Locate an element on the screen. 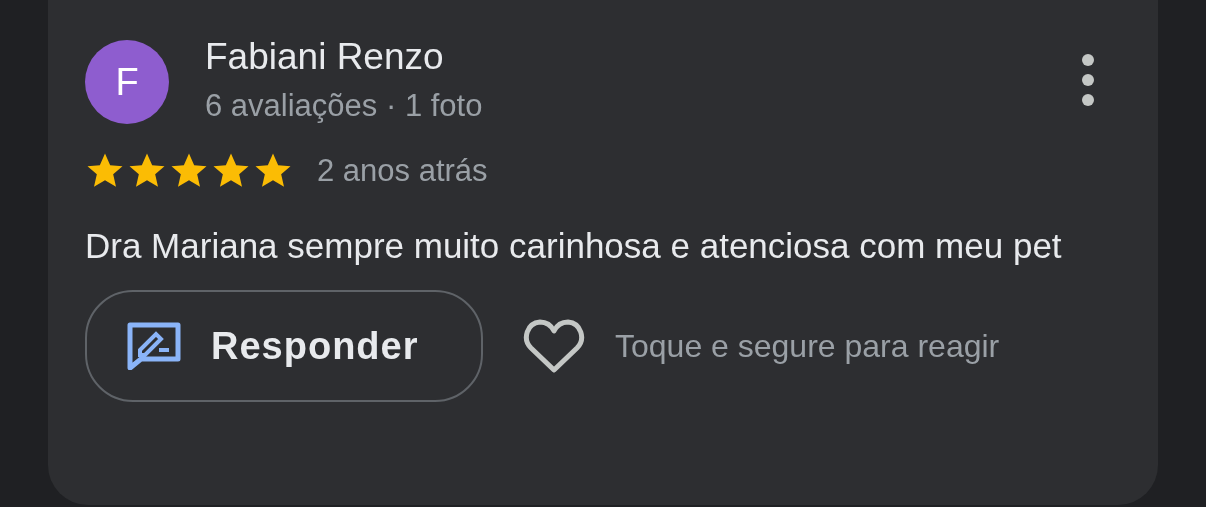  review-time: 2 anos atrás is located at coordinates (402, 171).